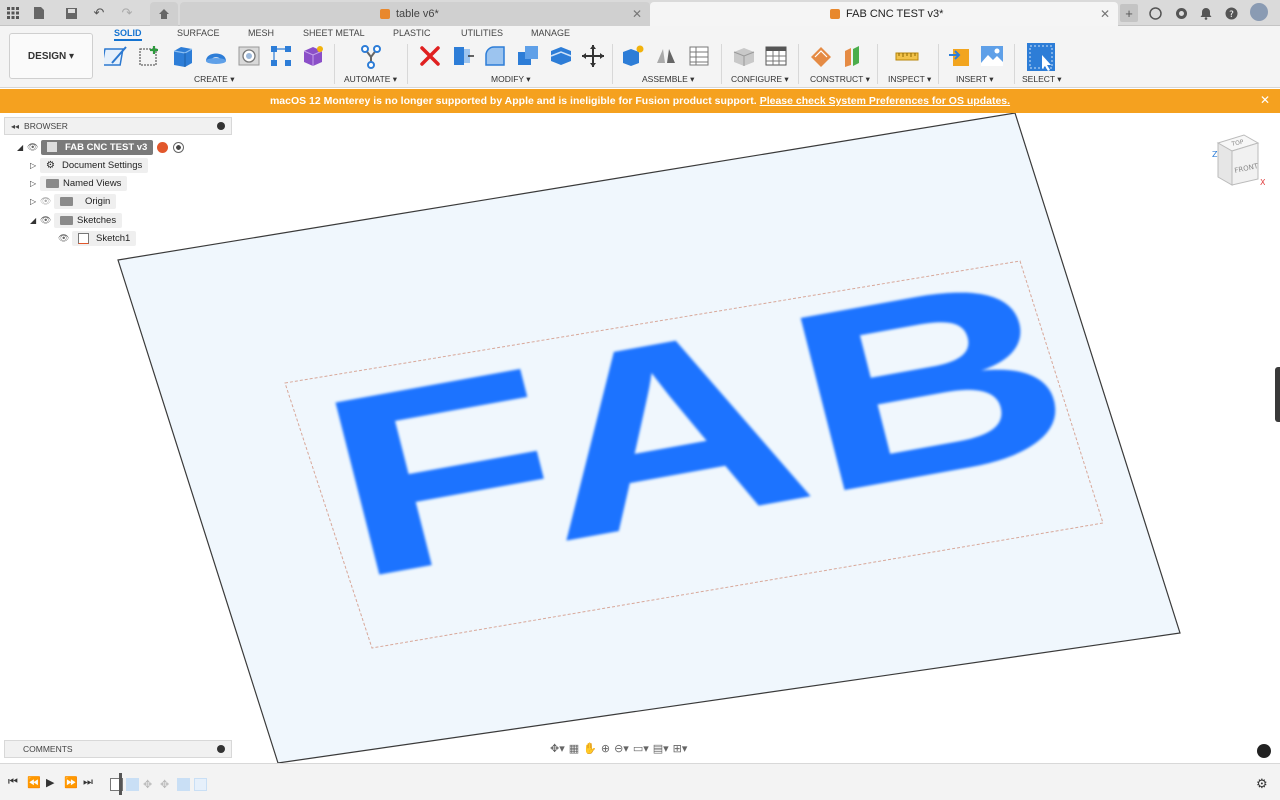 The width and height of the screenshot is (1280, 800). I want to click on sketch-rectangle-icon, so click(150, 56).